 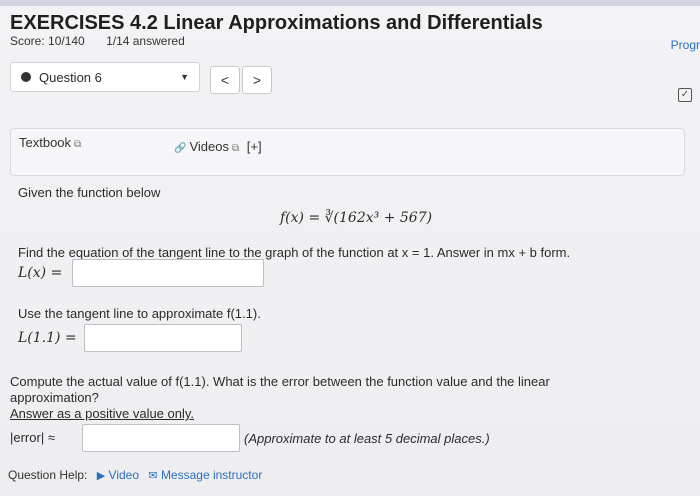 I want to click on chevron-down-icon: ▼, so click(x=184, y=77).